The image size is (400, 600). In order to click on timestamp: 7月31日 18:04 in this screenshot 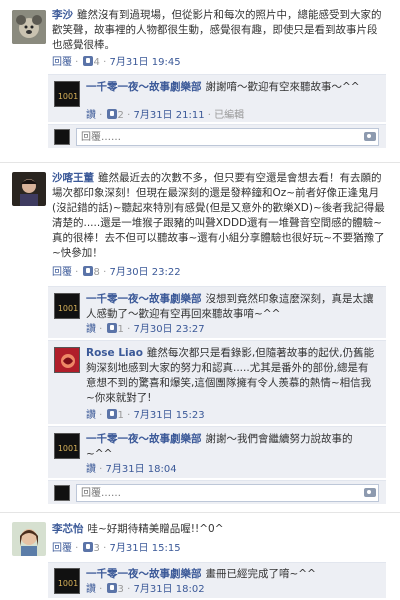, I will do `click(141, 469)`.